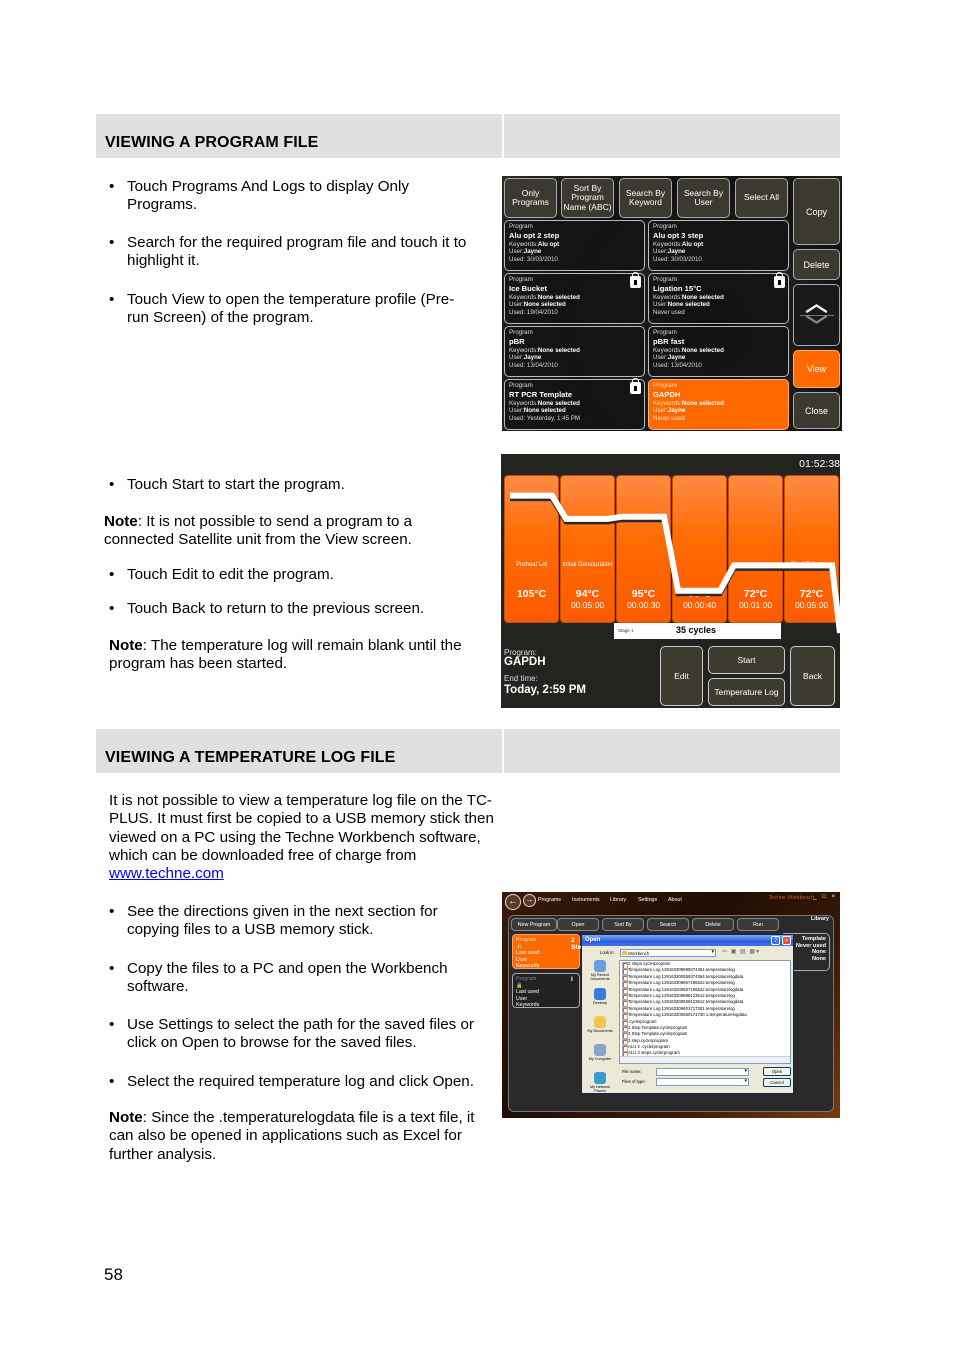  I want to click on nav-instruments: Instruments, so click(586, 900).